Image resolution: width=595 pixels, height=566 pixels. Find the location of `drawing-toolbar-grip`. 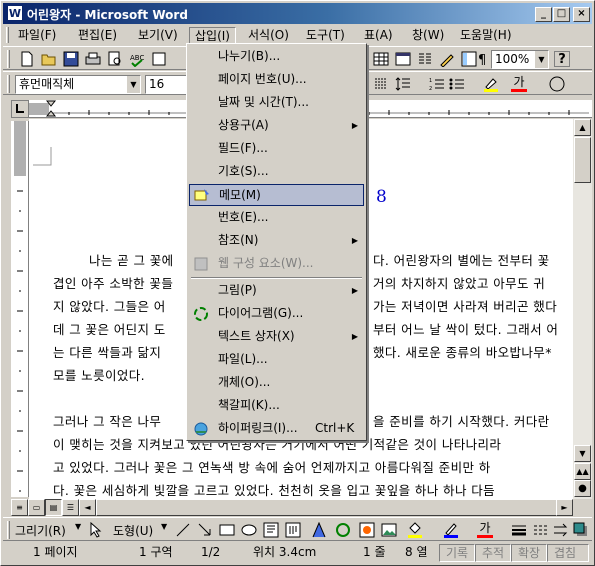

drawing-toolbar-grip is located at coordinates (8, 530).